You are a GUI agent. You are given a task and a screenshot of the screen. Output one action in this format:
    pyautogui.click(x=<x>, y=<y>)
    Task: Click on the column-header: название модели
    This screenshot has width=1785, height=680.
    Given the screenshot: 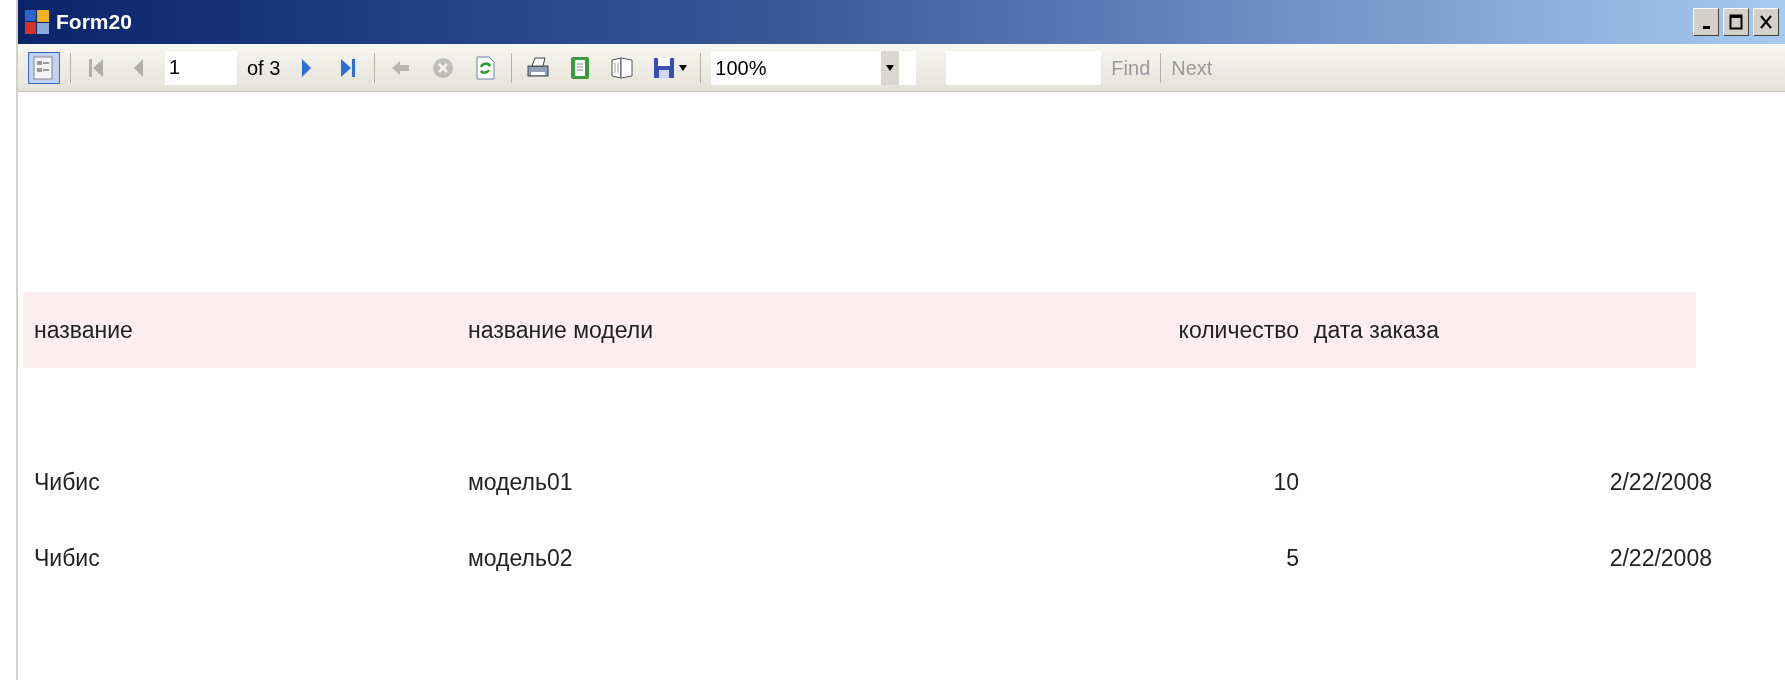 What is the action you would take?
    pyautogui.click(x=561, y=330)
    